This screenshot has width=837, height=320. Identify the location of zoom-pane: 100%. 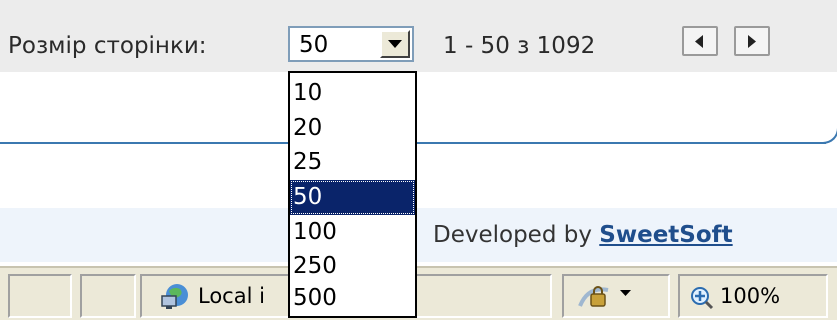
(753, 296).